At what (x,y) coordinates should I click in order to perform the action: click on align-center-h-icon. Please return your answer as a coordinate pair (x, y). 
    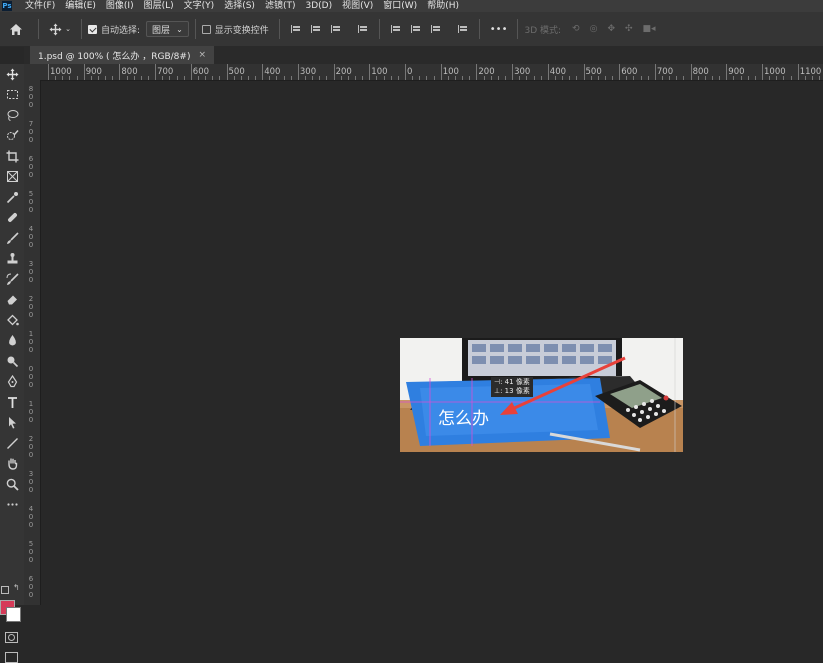
    Looking at the image, I should click on (315, 29).